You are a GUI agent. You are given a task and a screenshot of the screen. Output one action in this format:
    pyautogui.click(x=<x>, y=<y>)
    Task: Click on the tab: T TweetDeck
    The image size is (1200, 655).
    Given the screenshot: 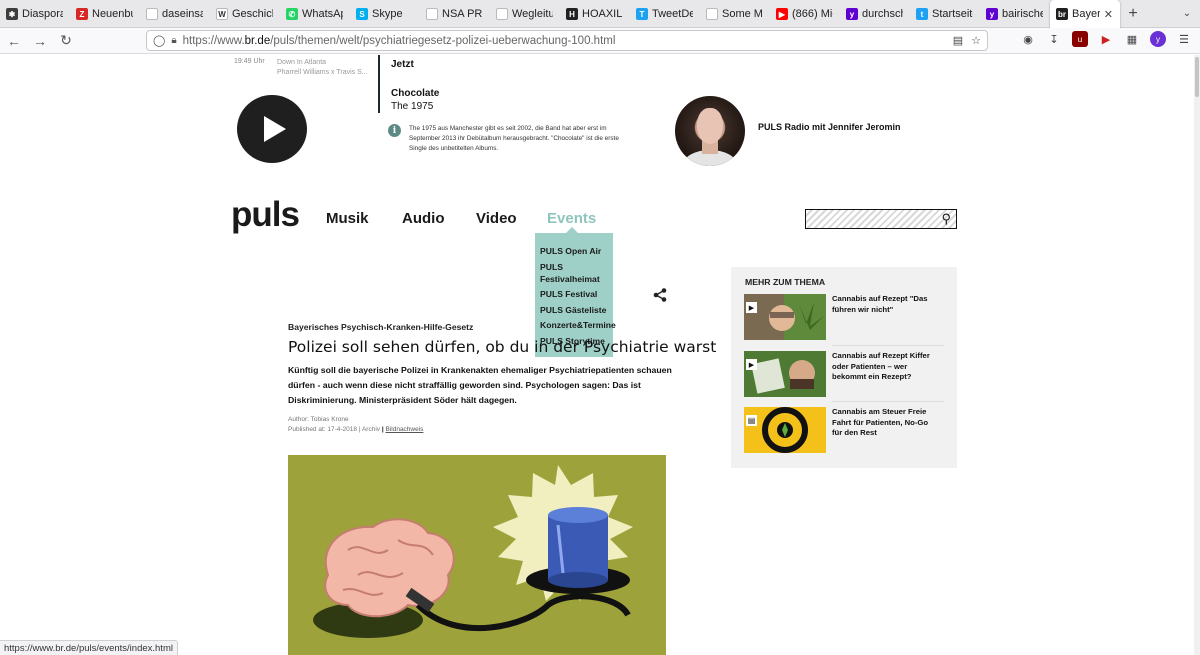 What is the action you would take?
    pyautogui.click(x=665, y=14)
    